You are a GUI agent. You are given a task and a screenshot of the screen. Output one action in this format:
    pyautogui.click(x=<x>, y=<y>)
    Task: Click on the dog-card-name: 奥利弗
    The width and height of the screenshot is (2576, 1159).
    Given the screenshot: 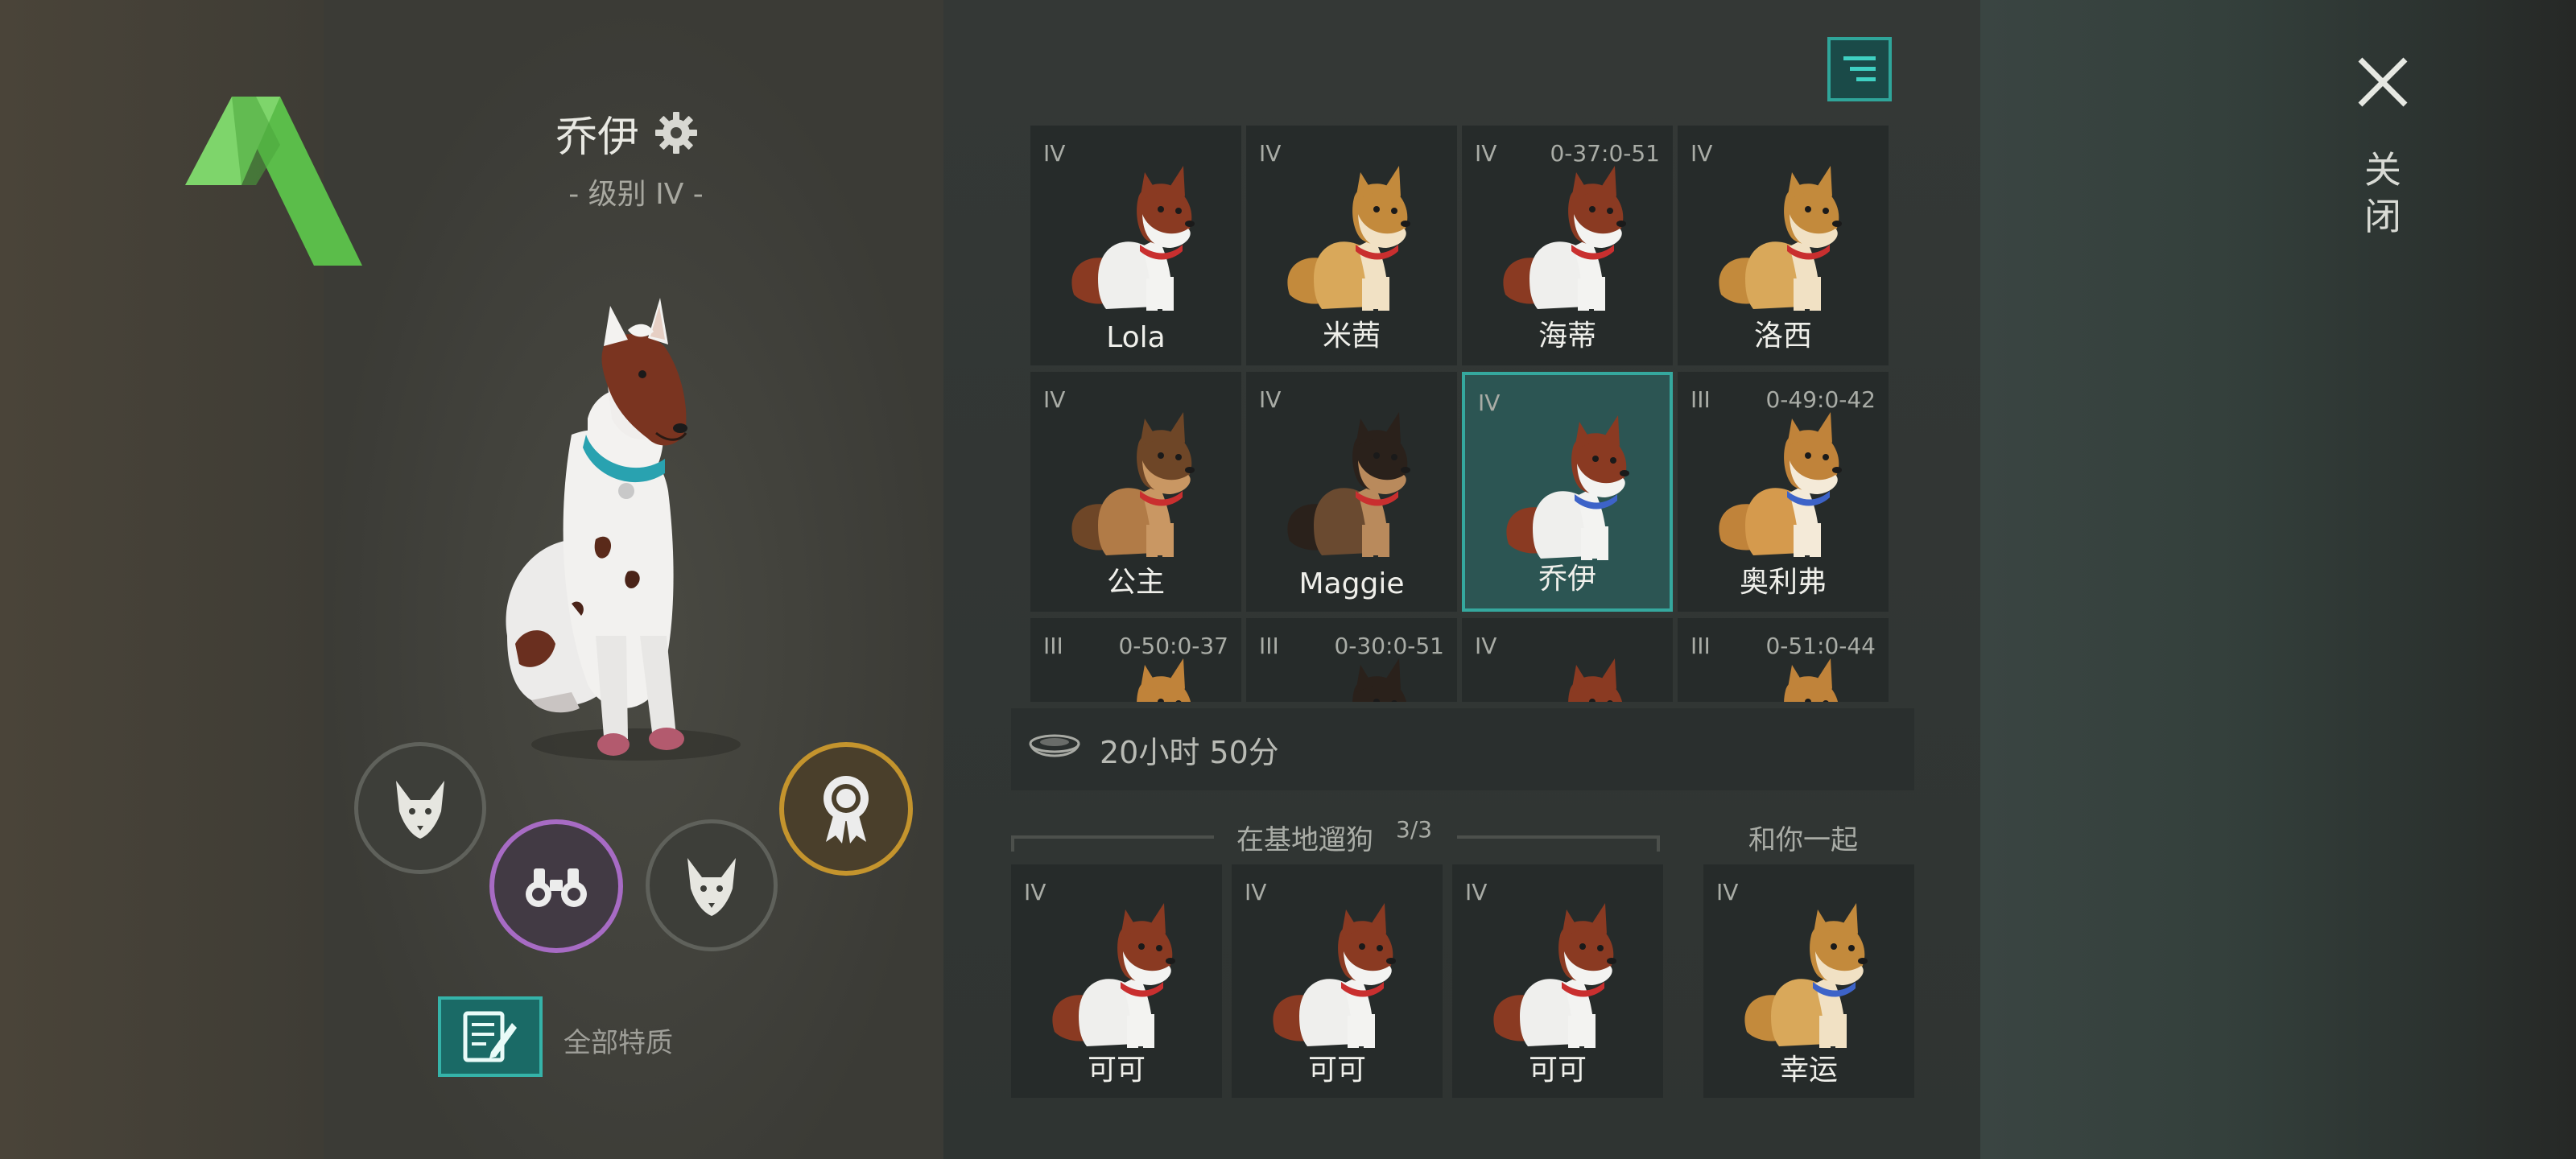 What is the action you would take?
    pyautogui.click(x=1783, y=582)
    